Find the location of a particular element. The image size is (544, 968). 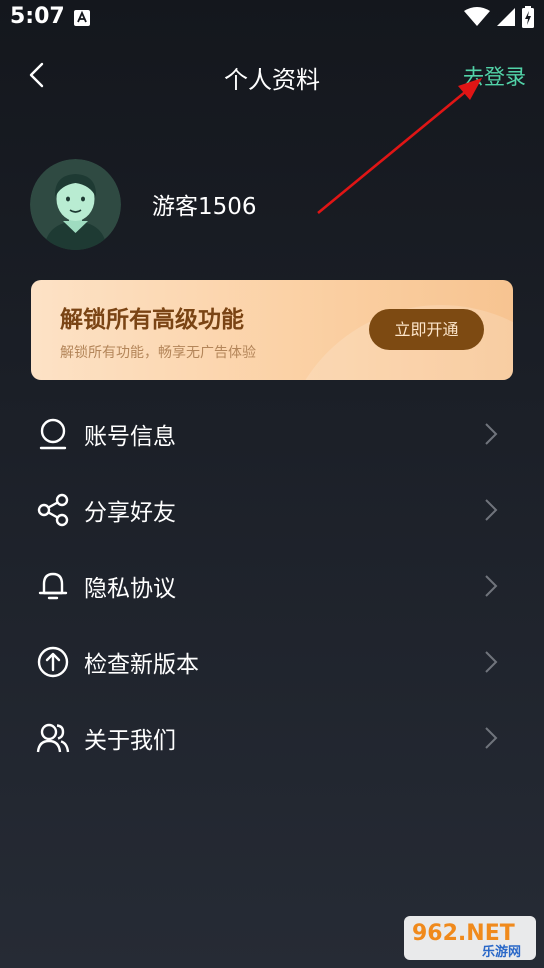

profile-section: 游客1506 is located at coordinates (143, 204).